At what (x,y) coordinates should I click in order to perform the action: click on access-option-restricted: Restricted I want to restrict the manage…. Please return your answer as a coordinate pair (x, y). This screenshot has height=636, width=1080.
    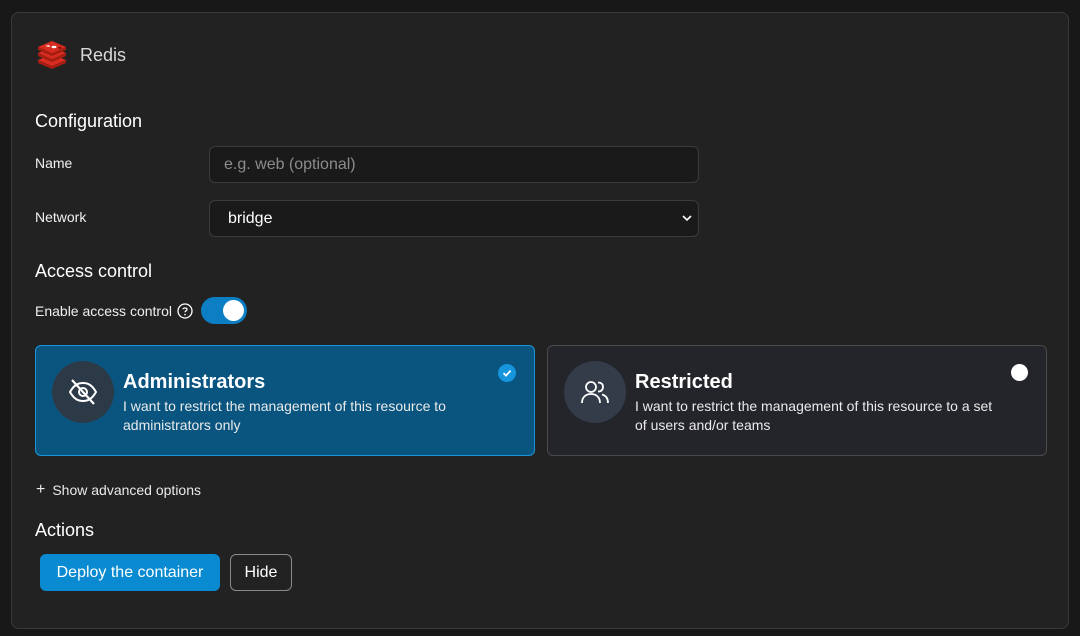
    Looking at the image, I should click on (797, 400).